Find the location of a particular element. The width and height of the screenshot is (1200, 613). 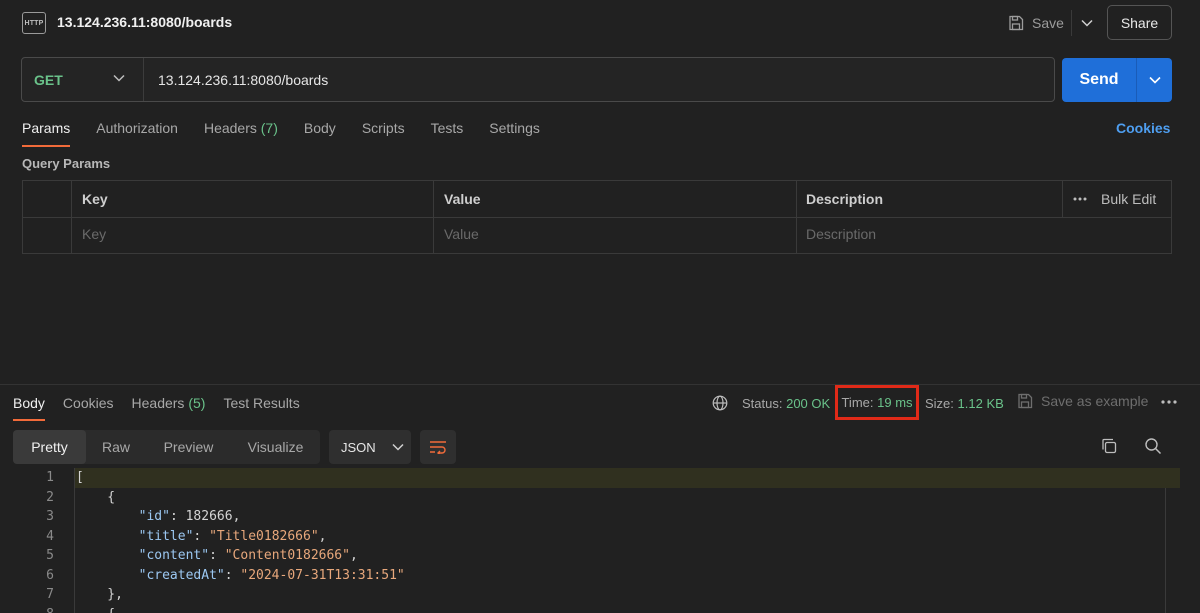

request-name: 13.124.236.11:8080/boards is located at coordinates (144, 22).